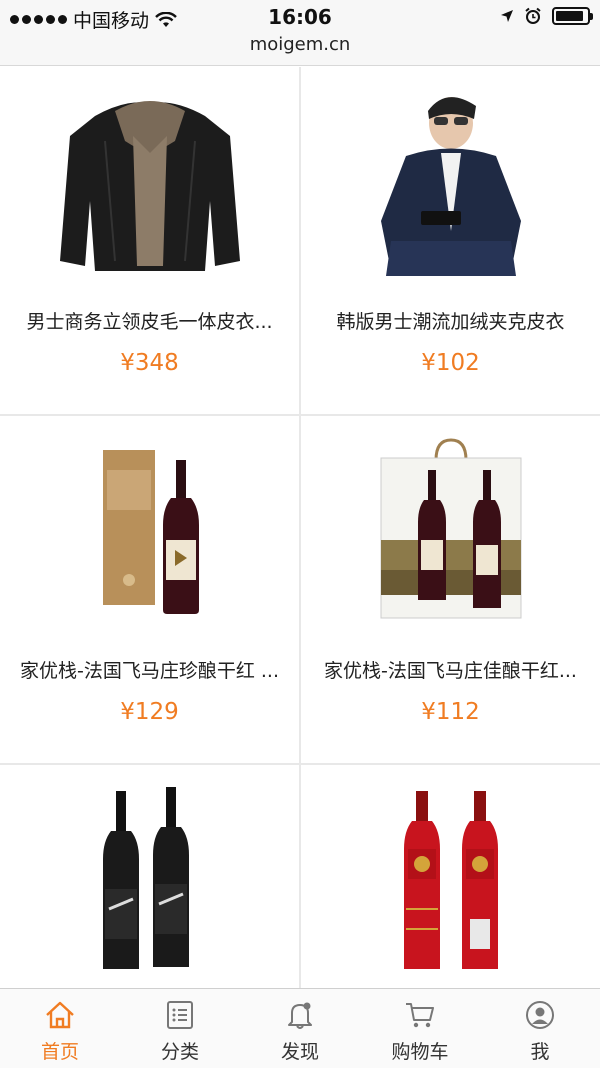 Image resolution: width=600 pixels, height=1068 pixels. What do you see at coordinates (299, 1052) in the screenshot?
I see `tab-label: 发现` at bounding box center [299, 1052].